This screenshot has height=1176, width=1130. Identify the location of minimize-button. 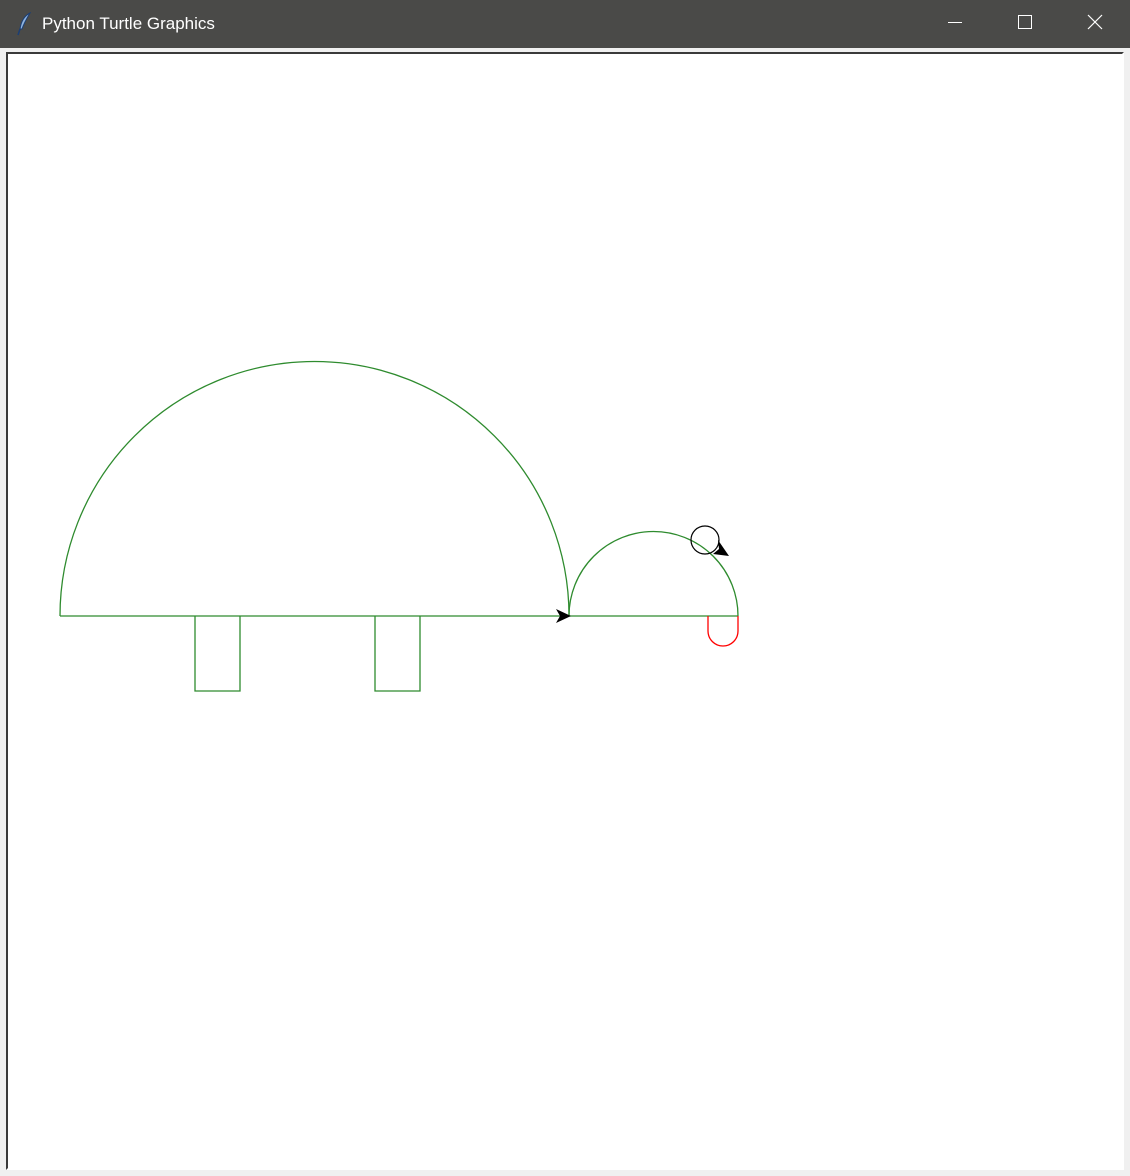
(955, 24).